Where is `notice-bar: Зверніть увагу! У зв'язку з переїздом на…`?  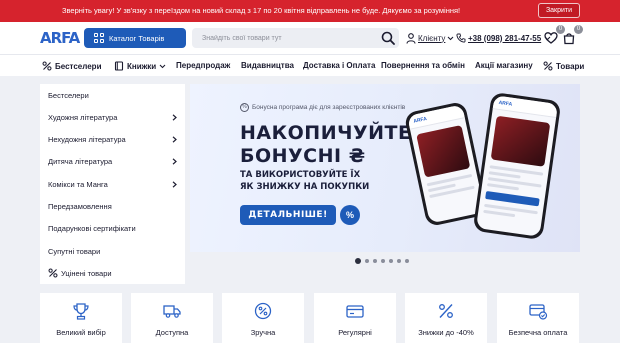
notice-bar: Зверніть увагу! У зв'язку з переїздом на… is located at coordinates (310, 11).